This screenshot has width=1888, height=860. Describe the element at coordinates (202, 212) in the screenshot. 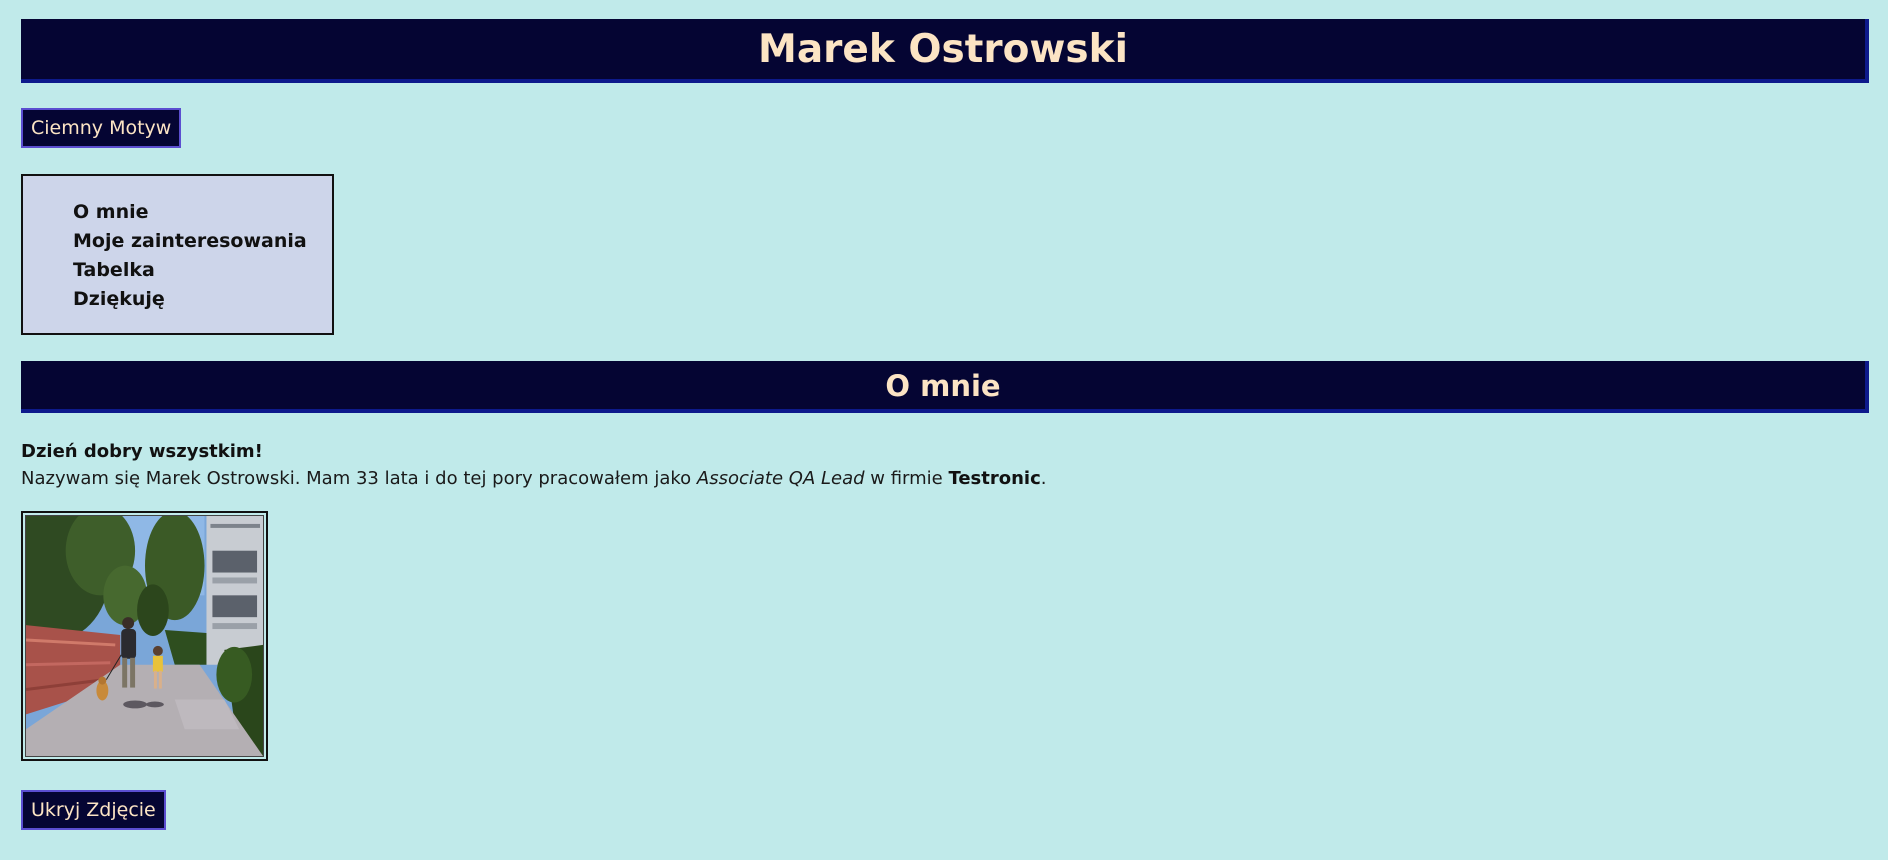

I see `nav-item-about: O mnie` at that location.